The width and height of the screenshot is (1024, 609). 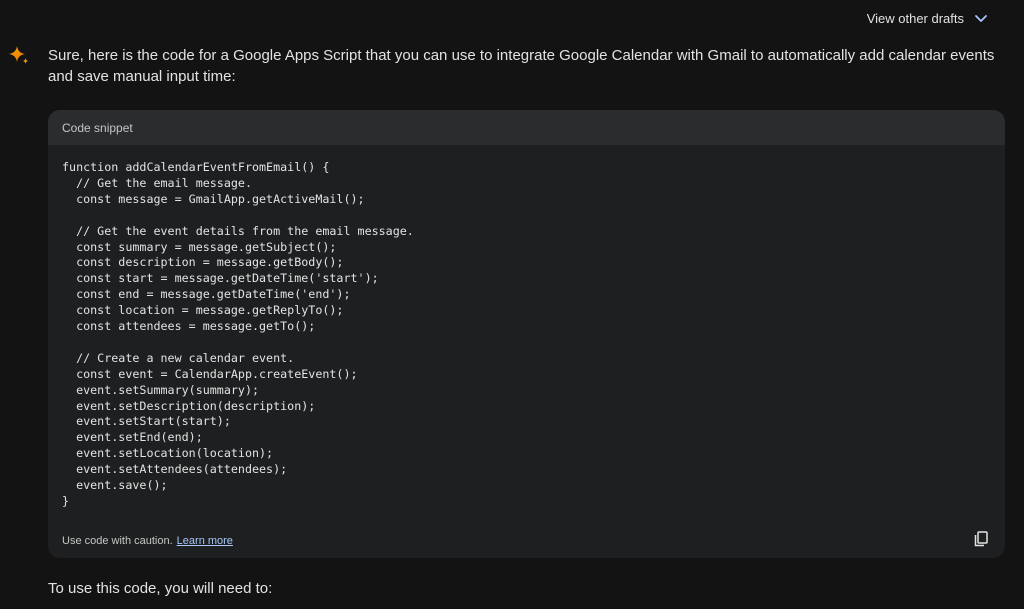 I want to click on learn-more-link: Learn more, so click(x=205, y=541).